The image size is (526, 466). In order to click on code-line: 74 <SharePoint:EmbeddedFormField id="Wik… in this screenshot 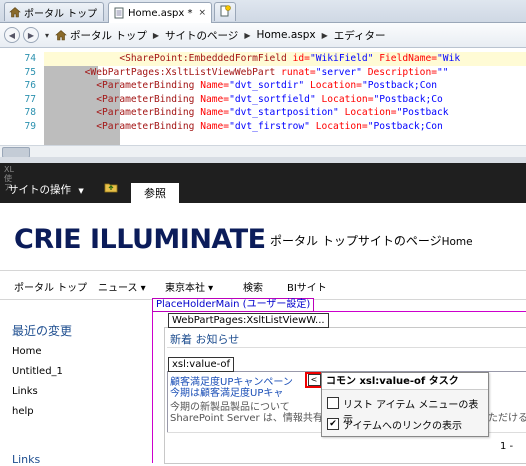, I will do `click(263, 59)`.